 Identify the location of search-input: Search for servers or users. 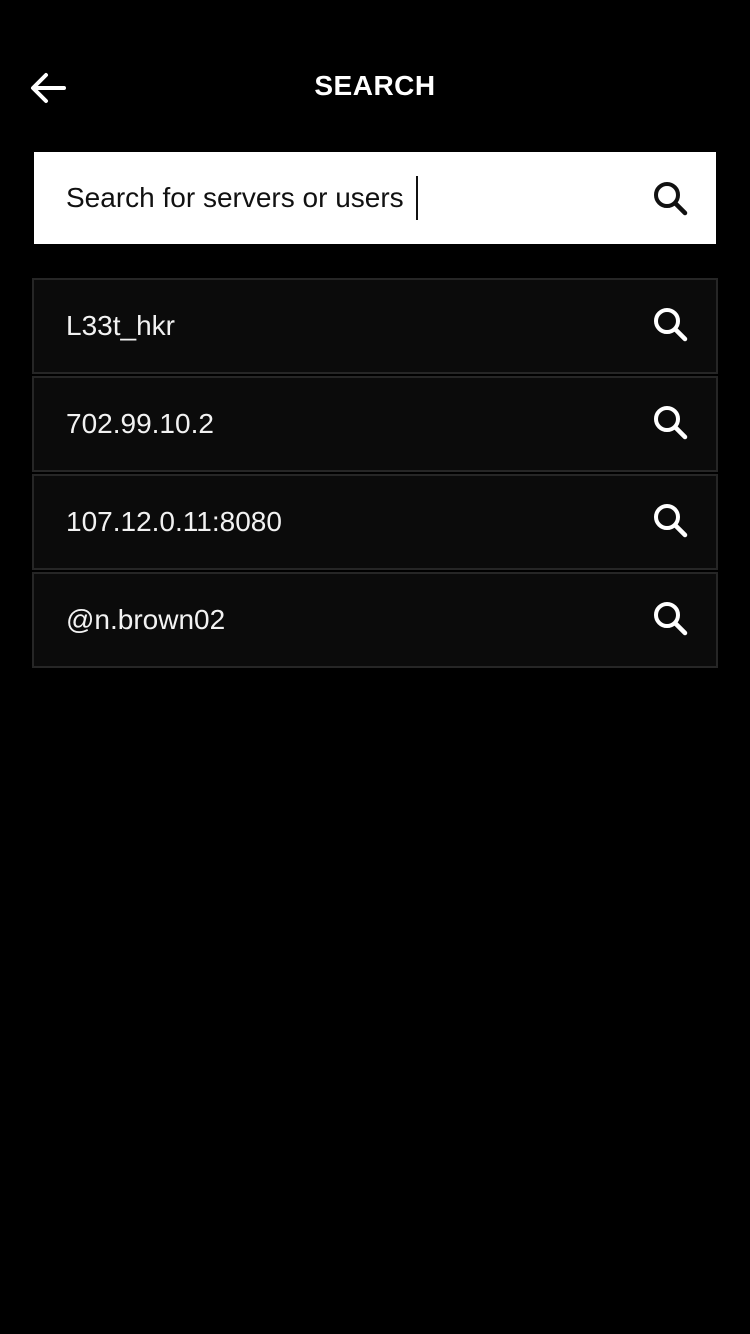
(346, 198).